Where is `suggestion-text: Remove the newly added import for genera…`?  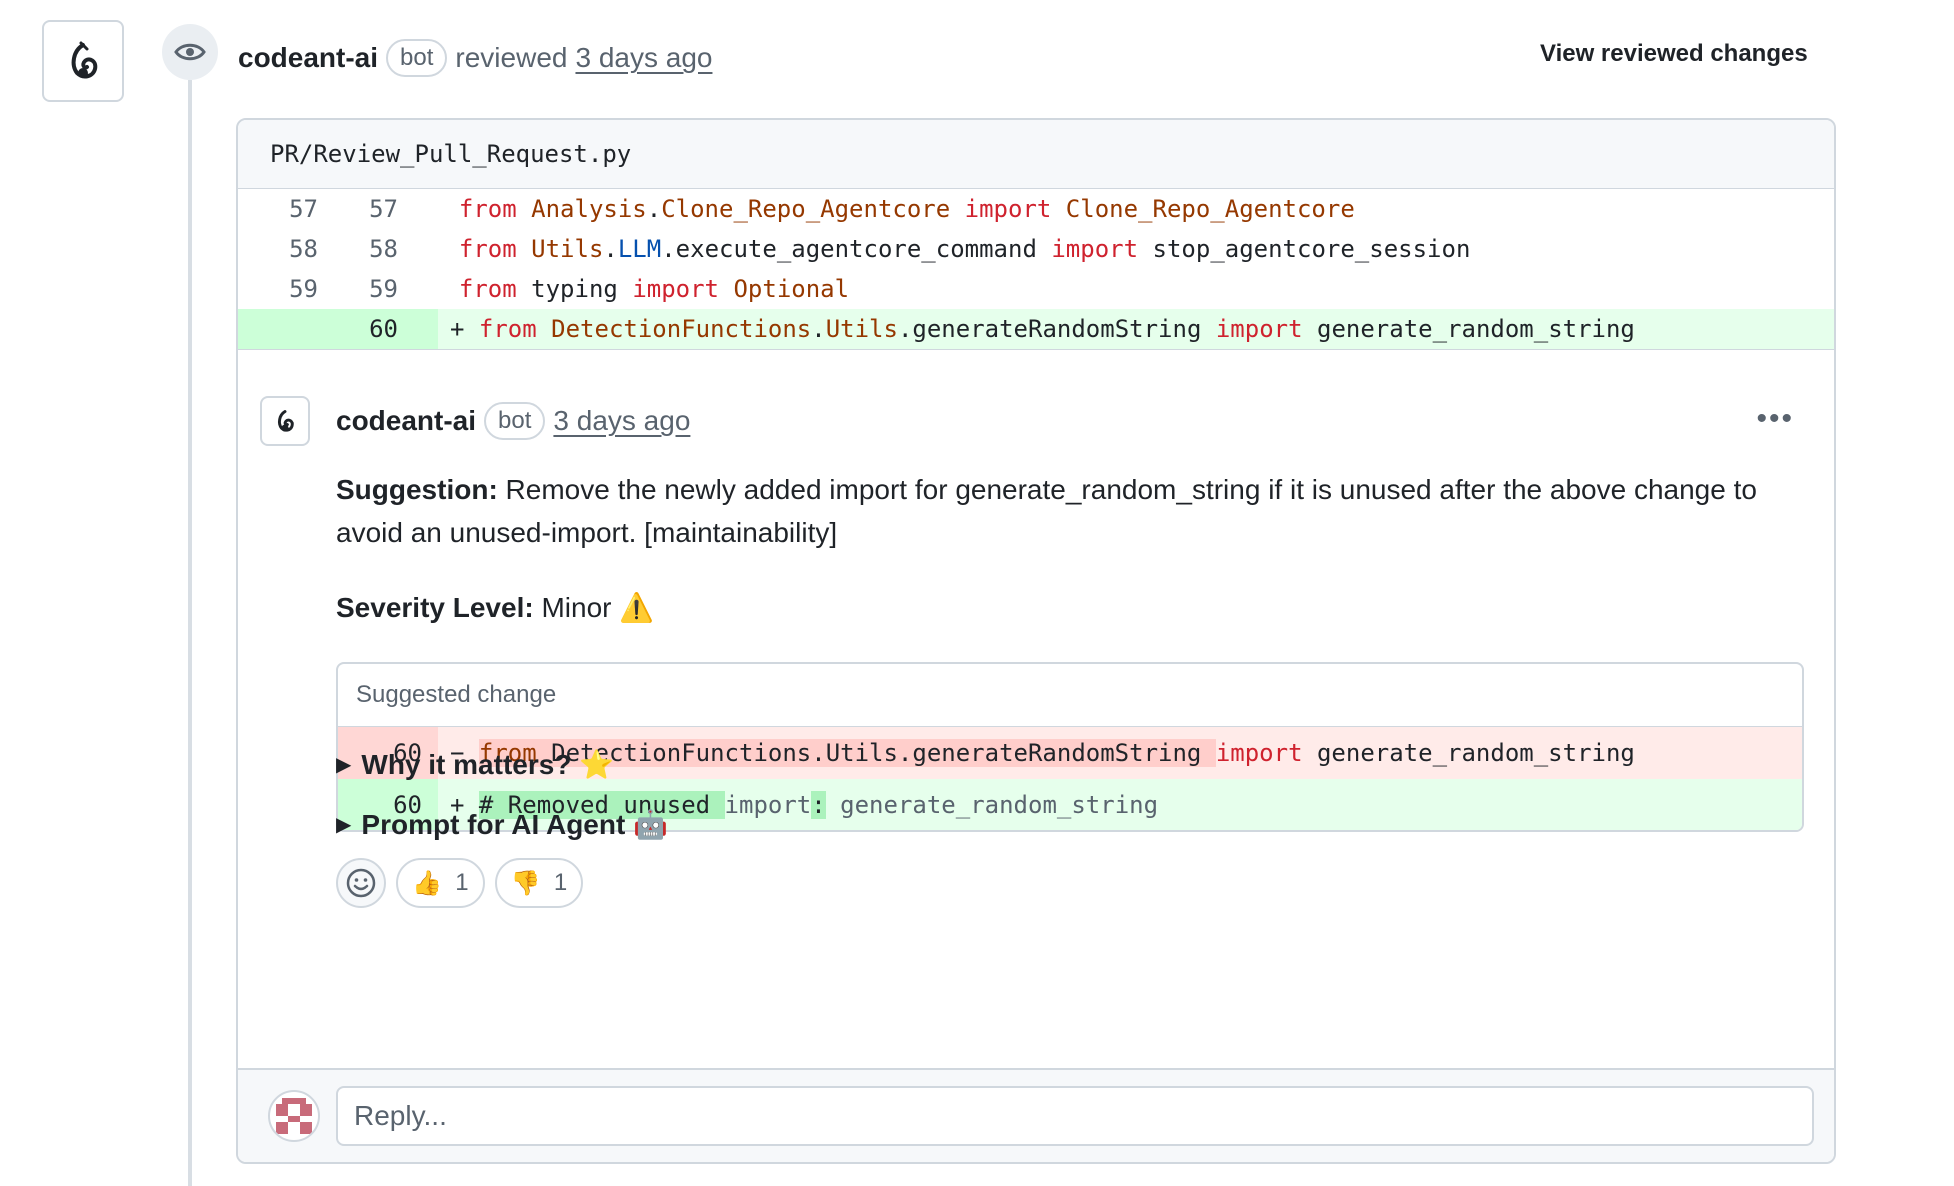
suggestion-text: Remove the newly added import for genera… is located at coordinates (1046, 511).